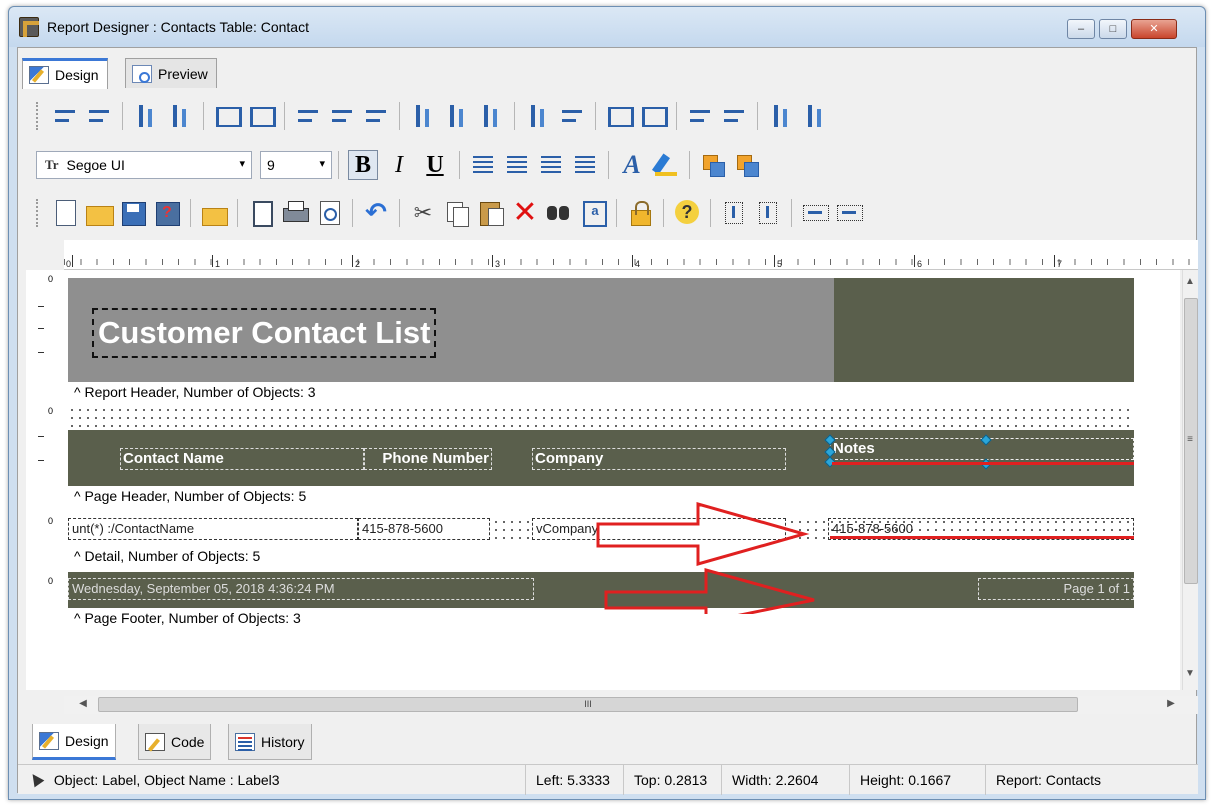 The image size is (1212, 805). I want to click on align-bottom-icon, so click(491, 116).